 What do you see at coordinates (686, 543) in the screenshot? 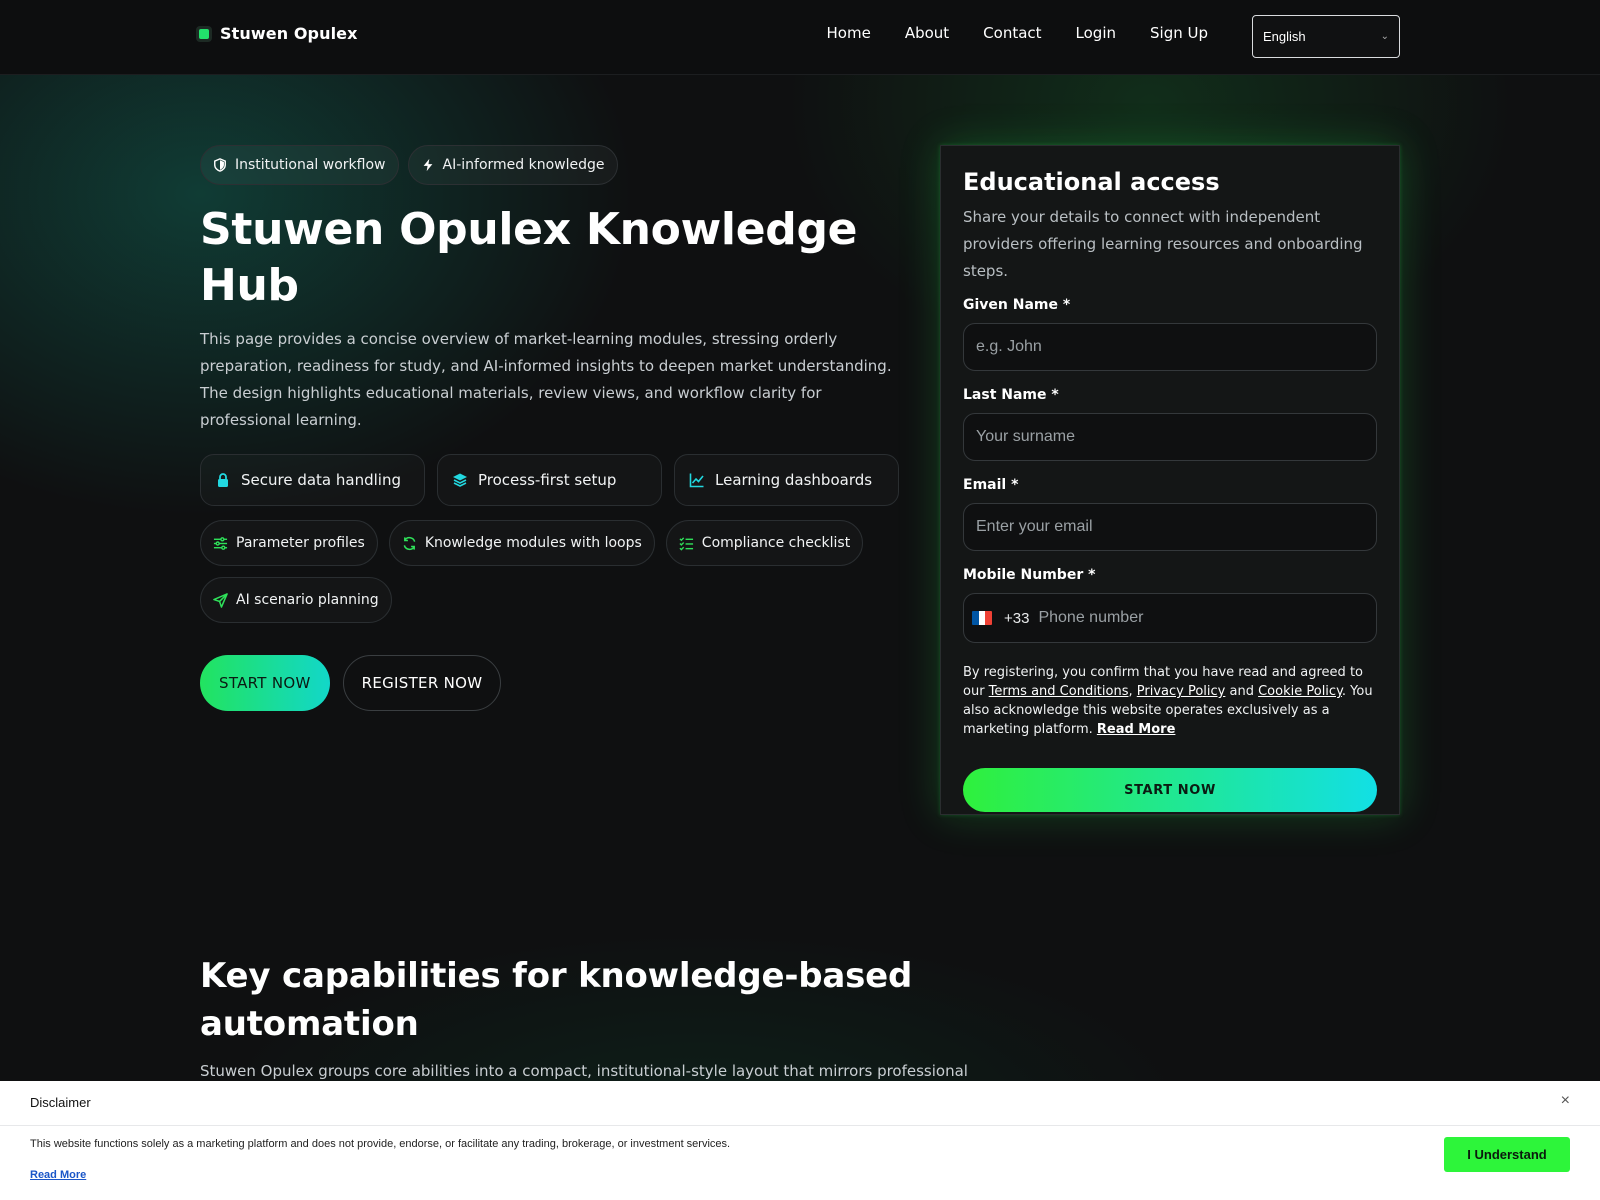
I see `checklist-icon` at bounding box center [686, 543].